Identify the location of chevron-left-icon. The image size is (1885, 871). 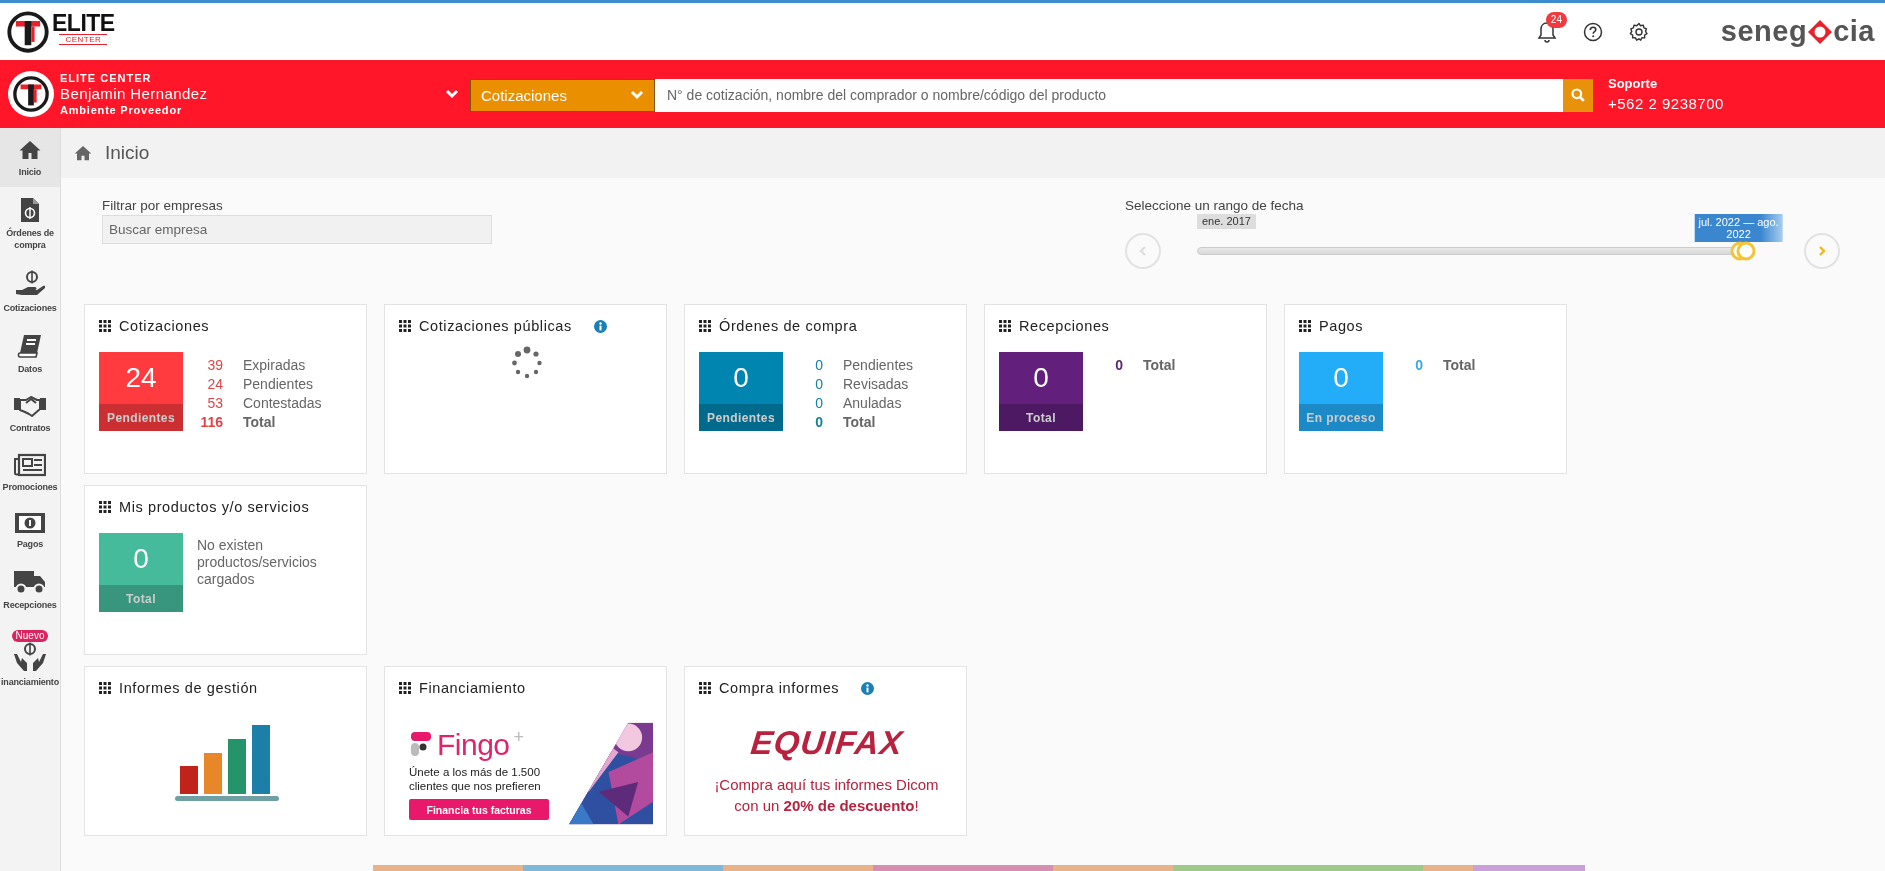
(1142, 251).